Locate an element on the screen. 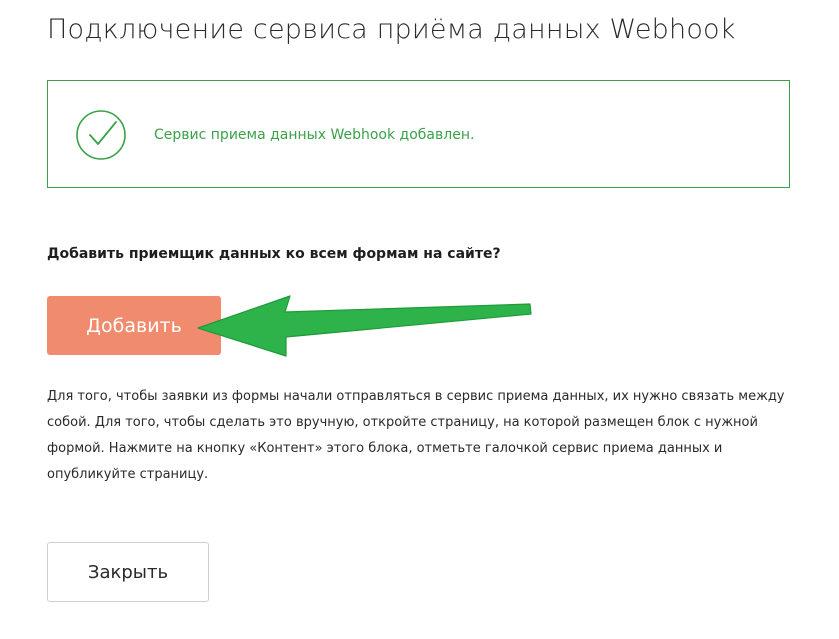  success-message-box: Сервис приема данных Webhook добавлен. is located at coordinates (418, 134).